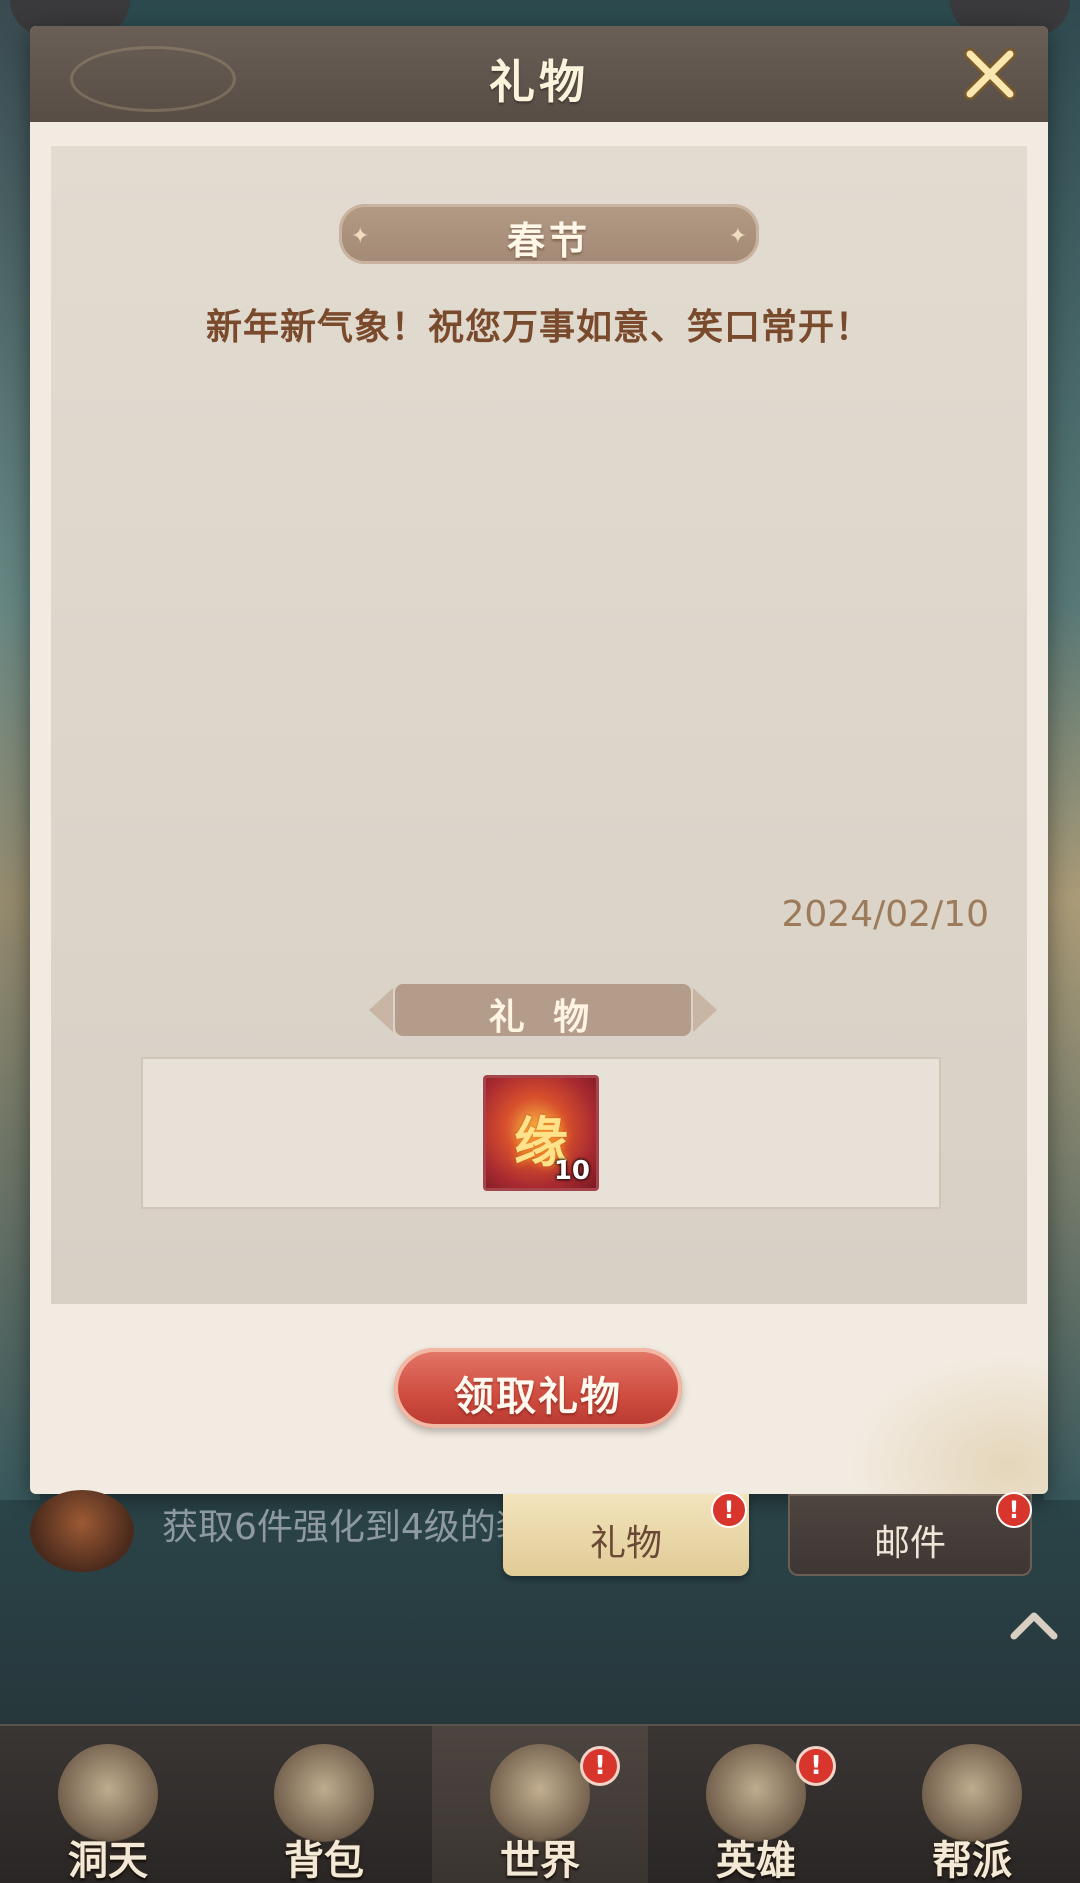  I want to click on gift-item-box: 缘 10, so click(541, 1133).